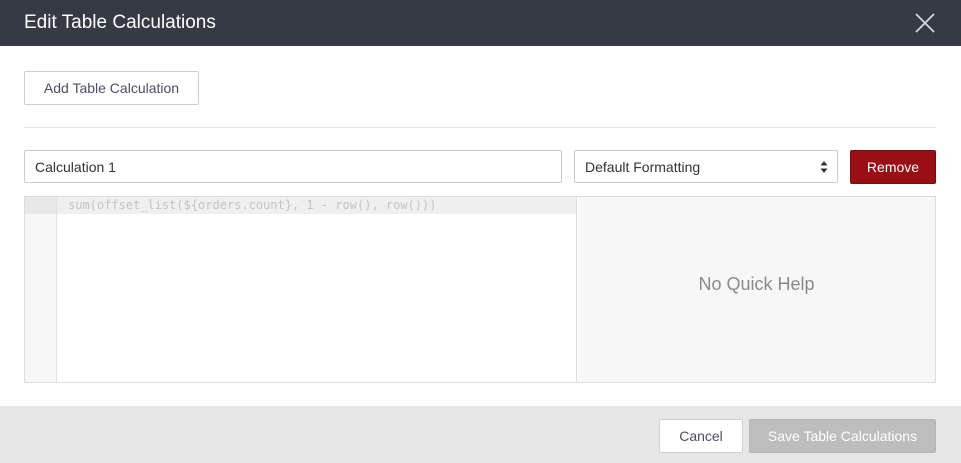 This screenshot has height=463, width=961. Describe the element at coordinates (293, 166) in the screenshot. I see `calculation-name-input` at that location.